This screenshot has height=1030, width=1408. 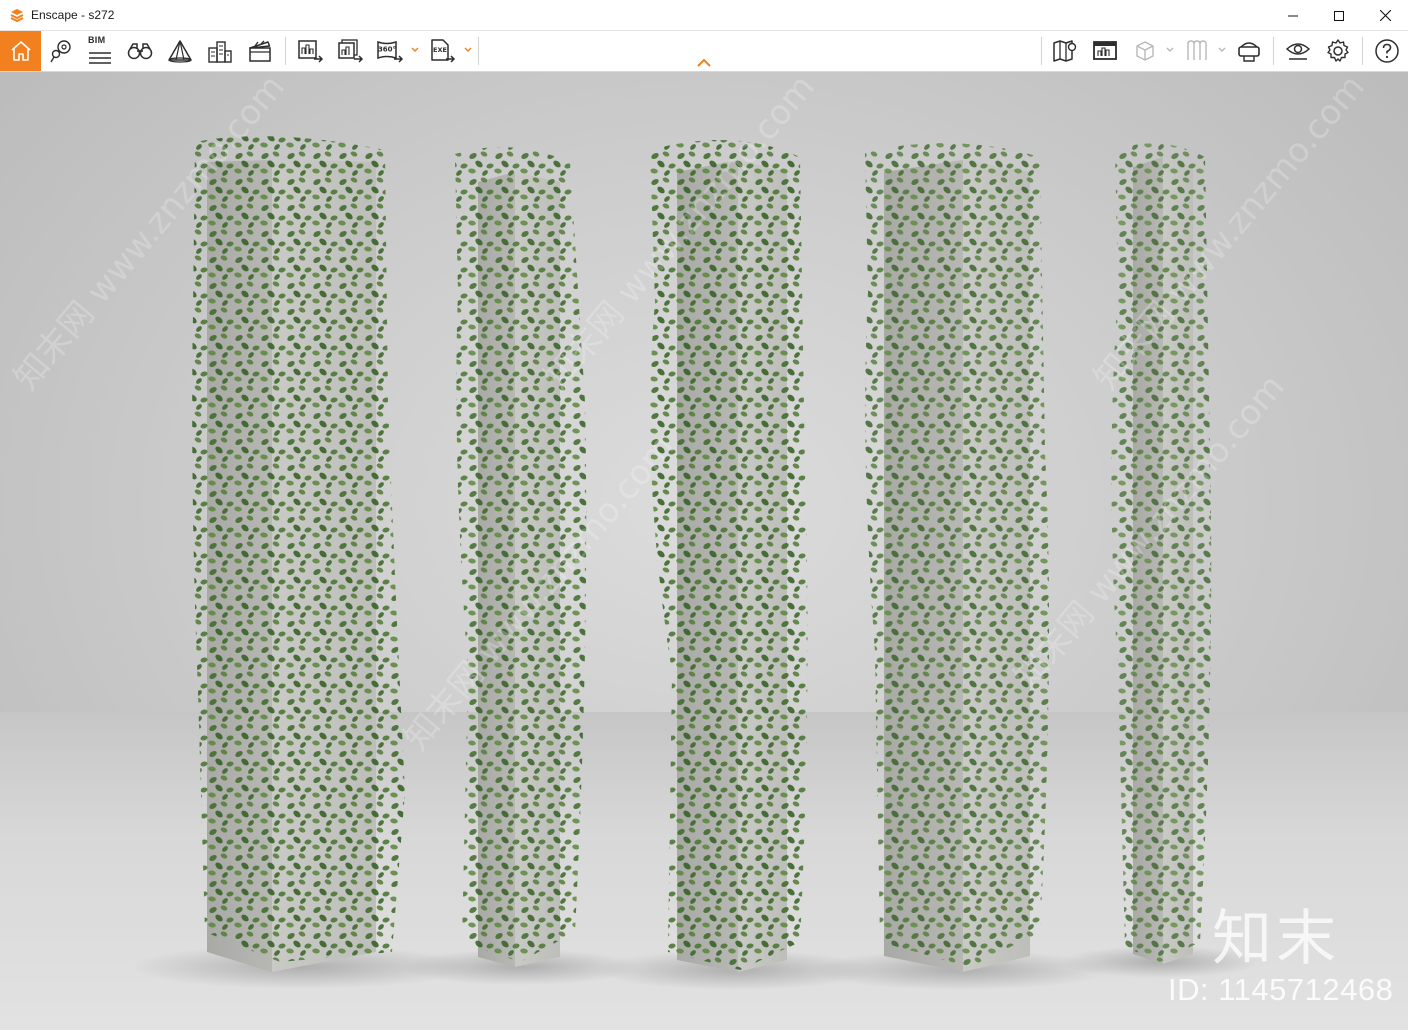 I want to click on cube-dropdown-arrow, so click(x=1170, y=50).